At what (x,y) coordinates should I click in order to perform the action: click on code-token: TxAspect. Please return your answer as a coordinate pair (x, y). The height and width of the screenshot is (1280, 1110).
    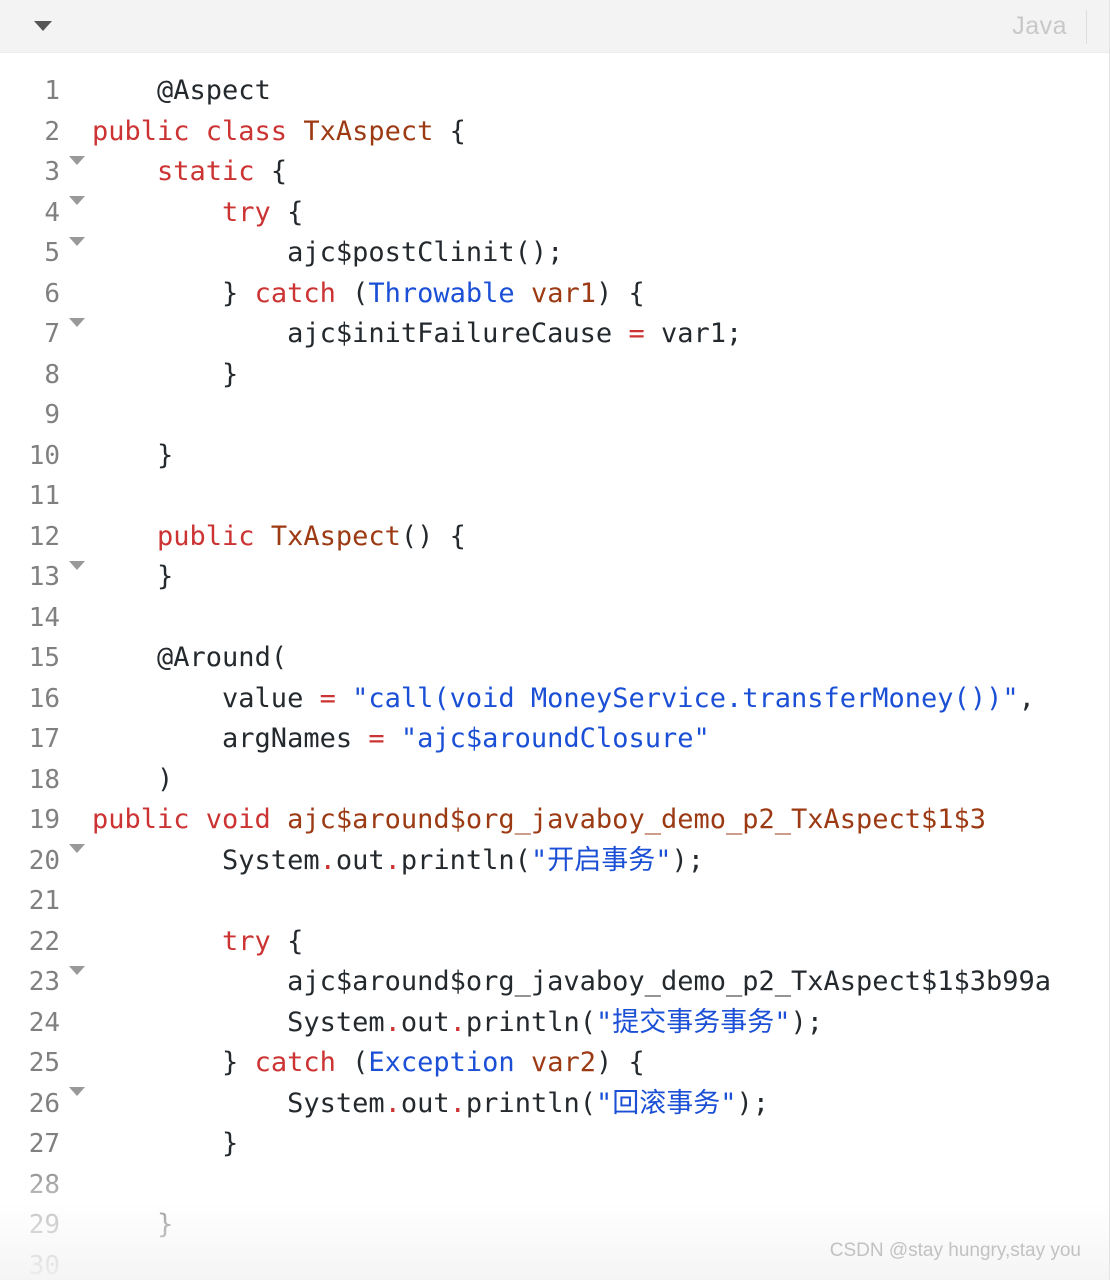
    Looking at the image, I should click on (335, 536).